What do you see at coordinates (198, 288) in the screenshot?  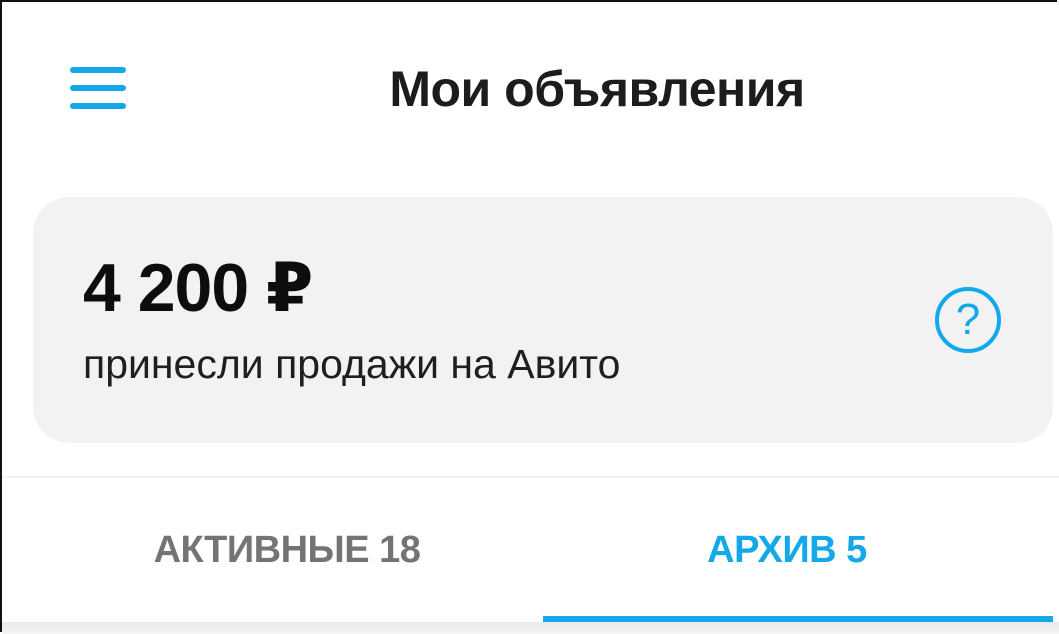 I see `earnings-amount: 4 200 ₽` at bounding box center [198, 288].